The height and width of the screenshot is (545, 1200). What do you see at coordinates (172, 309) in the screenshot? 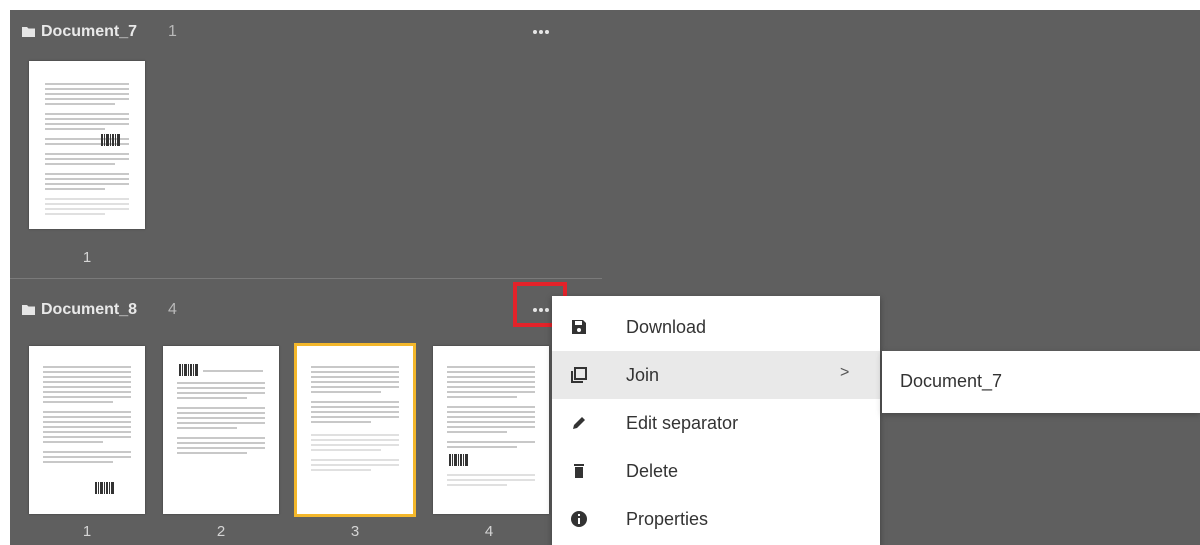
I see `page-count: 4` at bounding box center [172, 309].